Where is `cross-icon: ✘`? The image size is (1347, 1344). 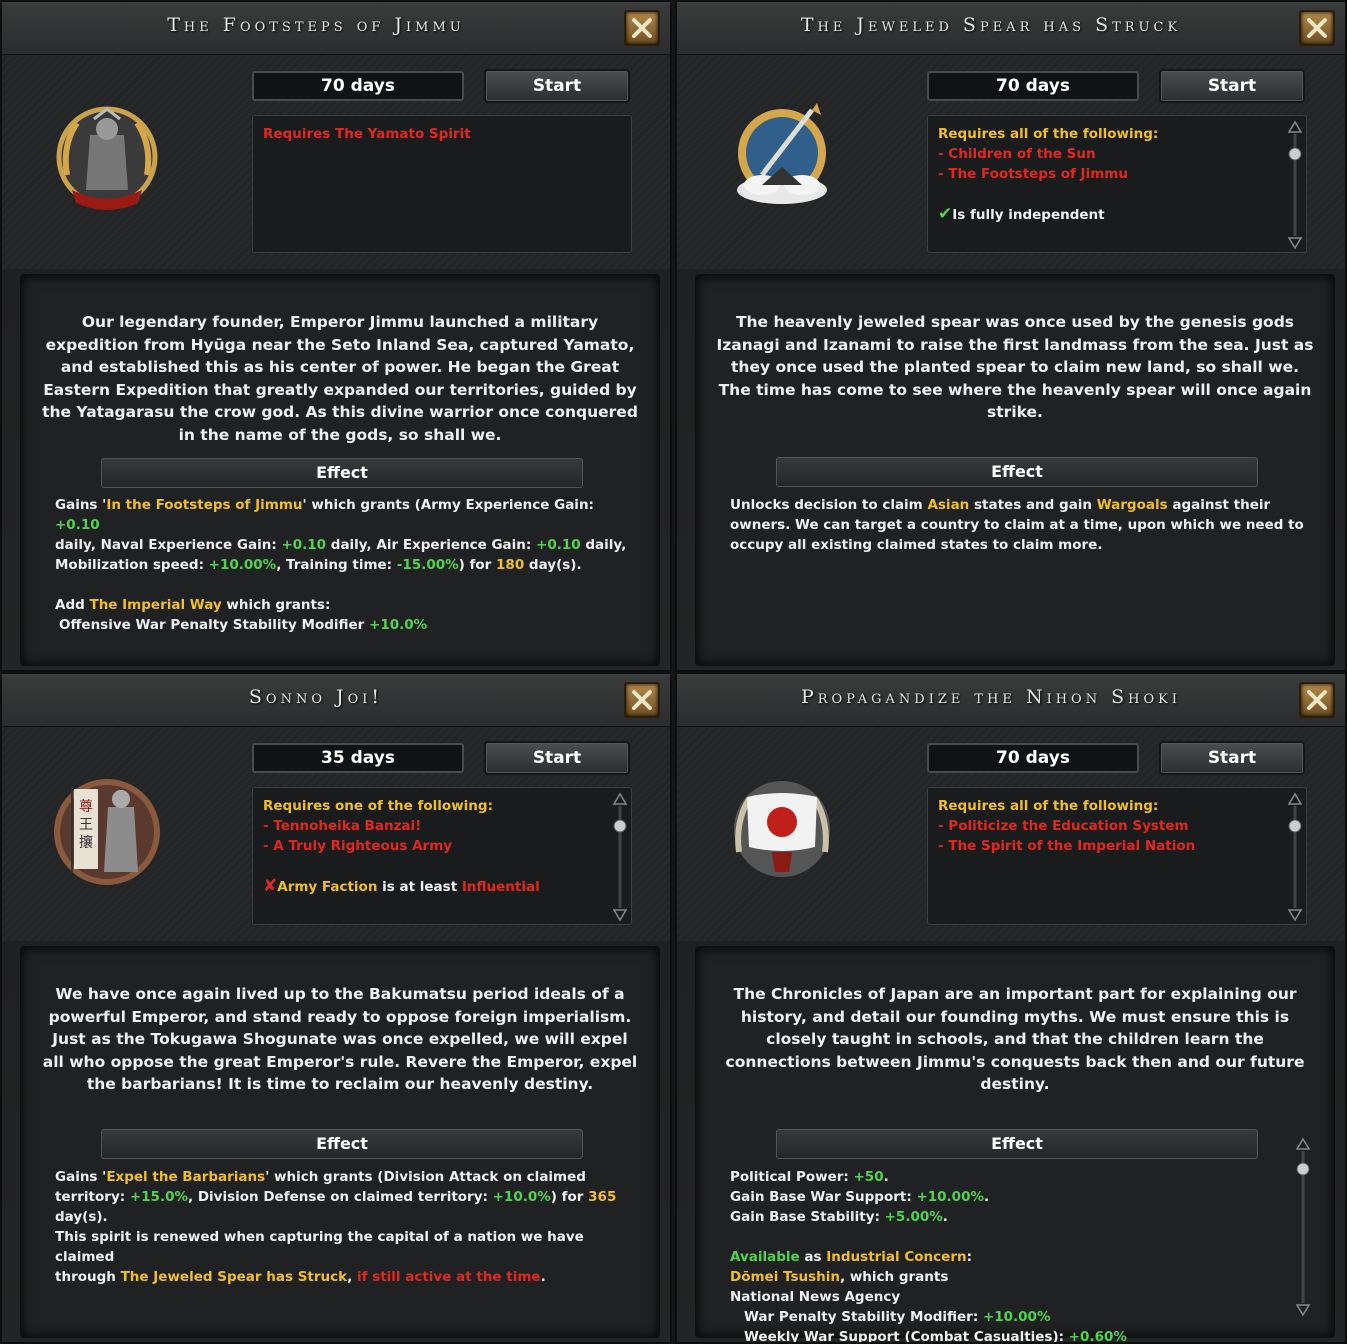
cross-icon: ✘ is located at coordinates (270, 886).